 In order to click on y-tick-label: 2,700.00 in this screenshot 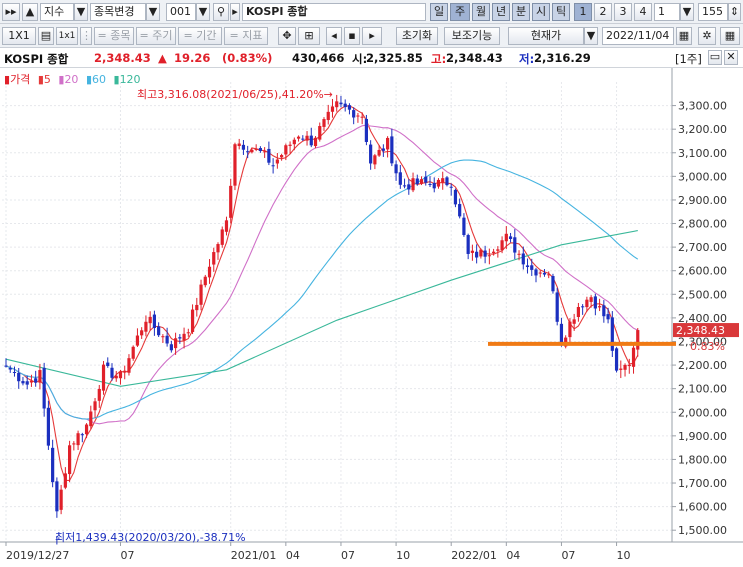, I will do `click(702, 247)`.